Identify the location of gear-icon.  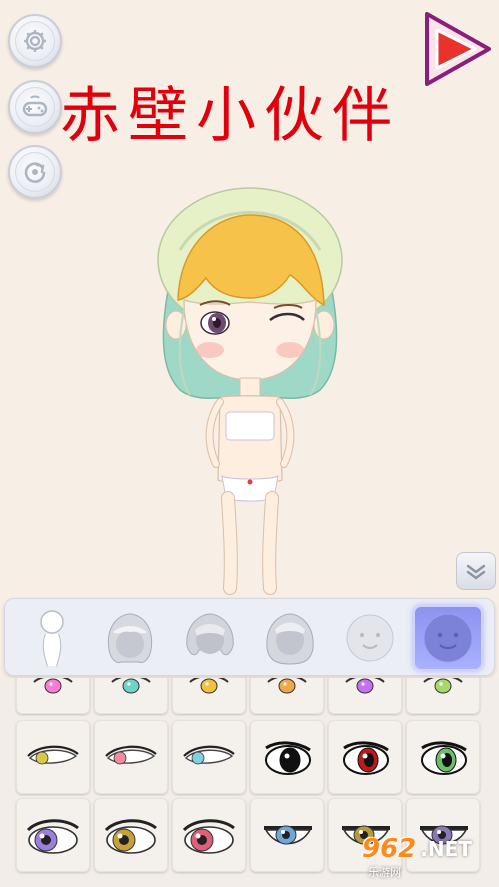
(35, 41).